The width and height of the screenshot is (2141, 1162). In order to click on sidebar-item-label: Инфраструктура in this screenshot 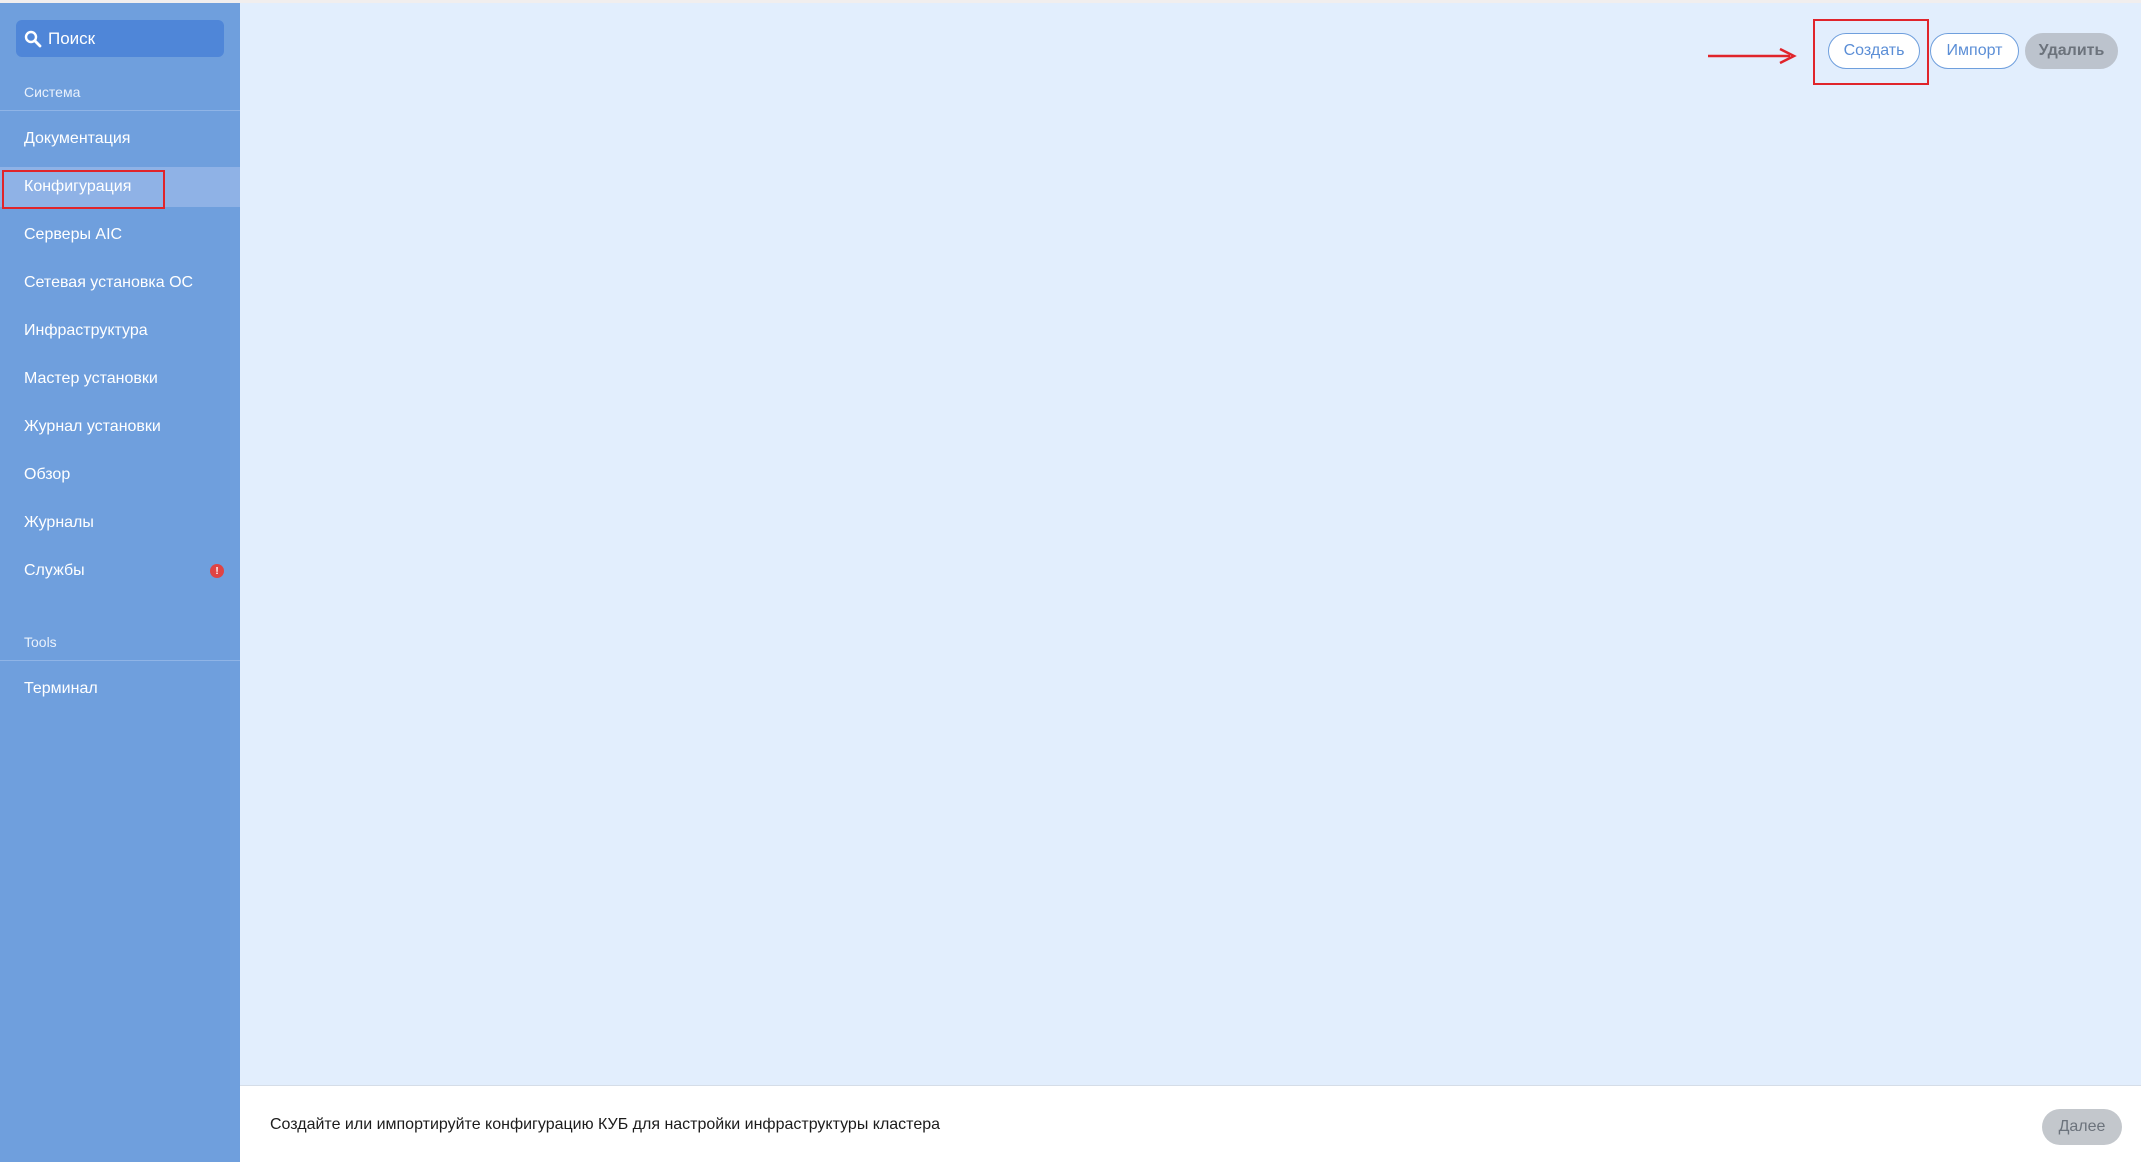, I will do `click(86, 330)`.